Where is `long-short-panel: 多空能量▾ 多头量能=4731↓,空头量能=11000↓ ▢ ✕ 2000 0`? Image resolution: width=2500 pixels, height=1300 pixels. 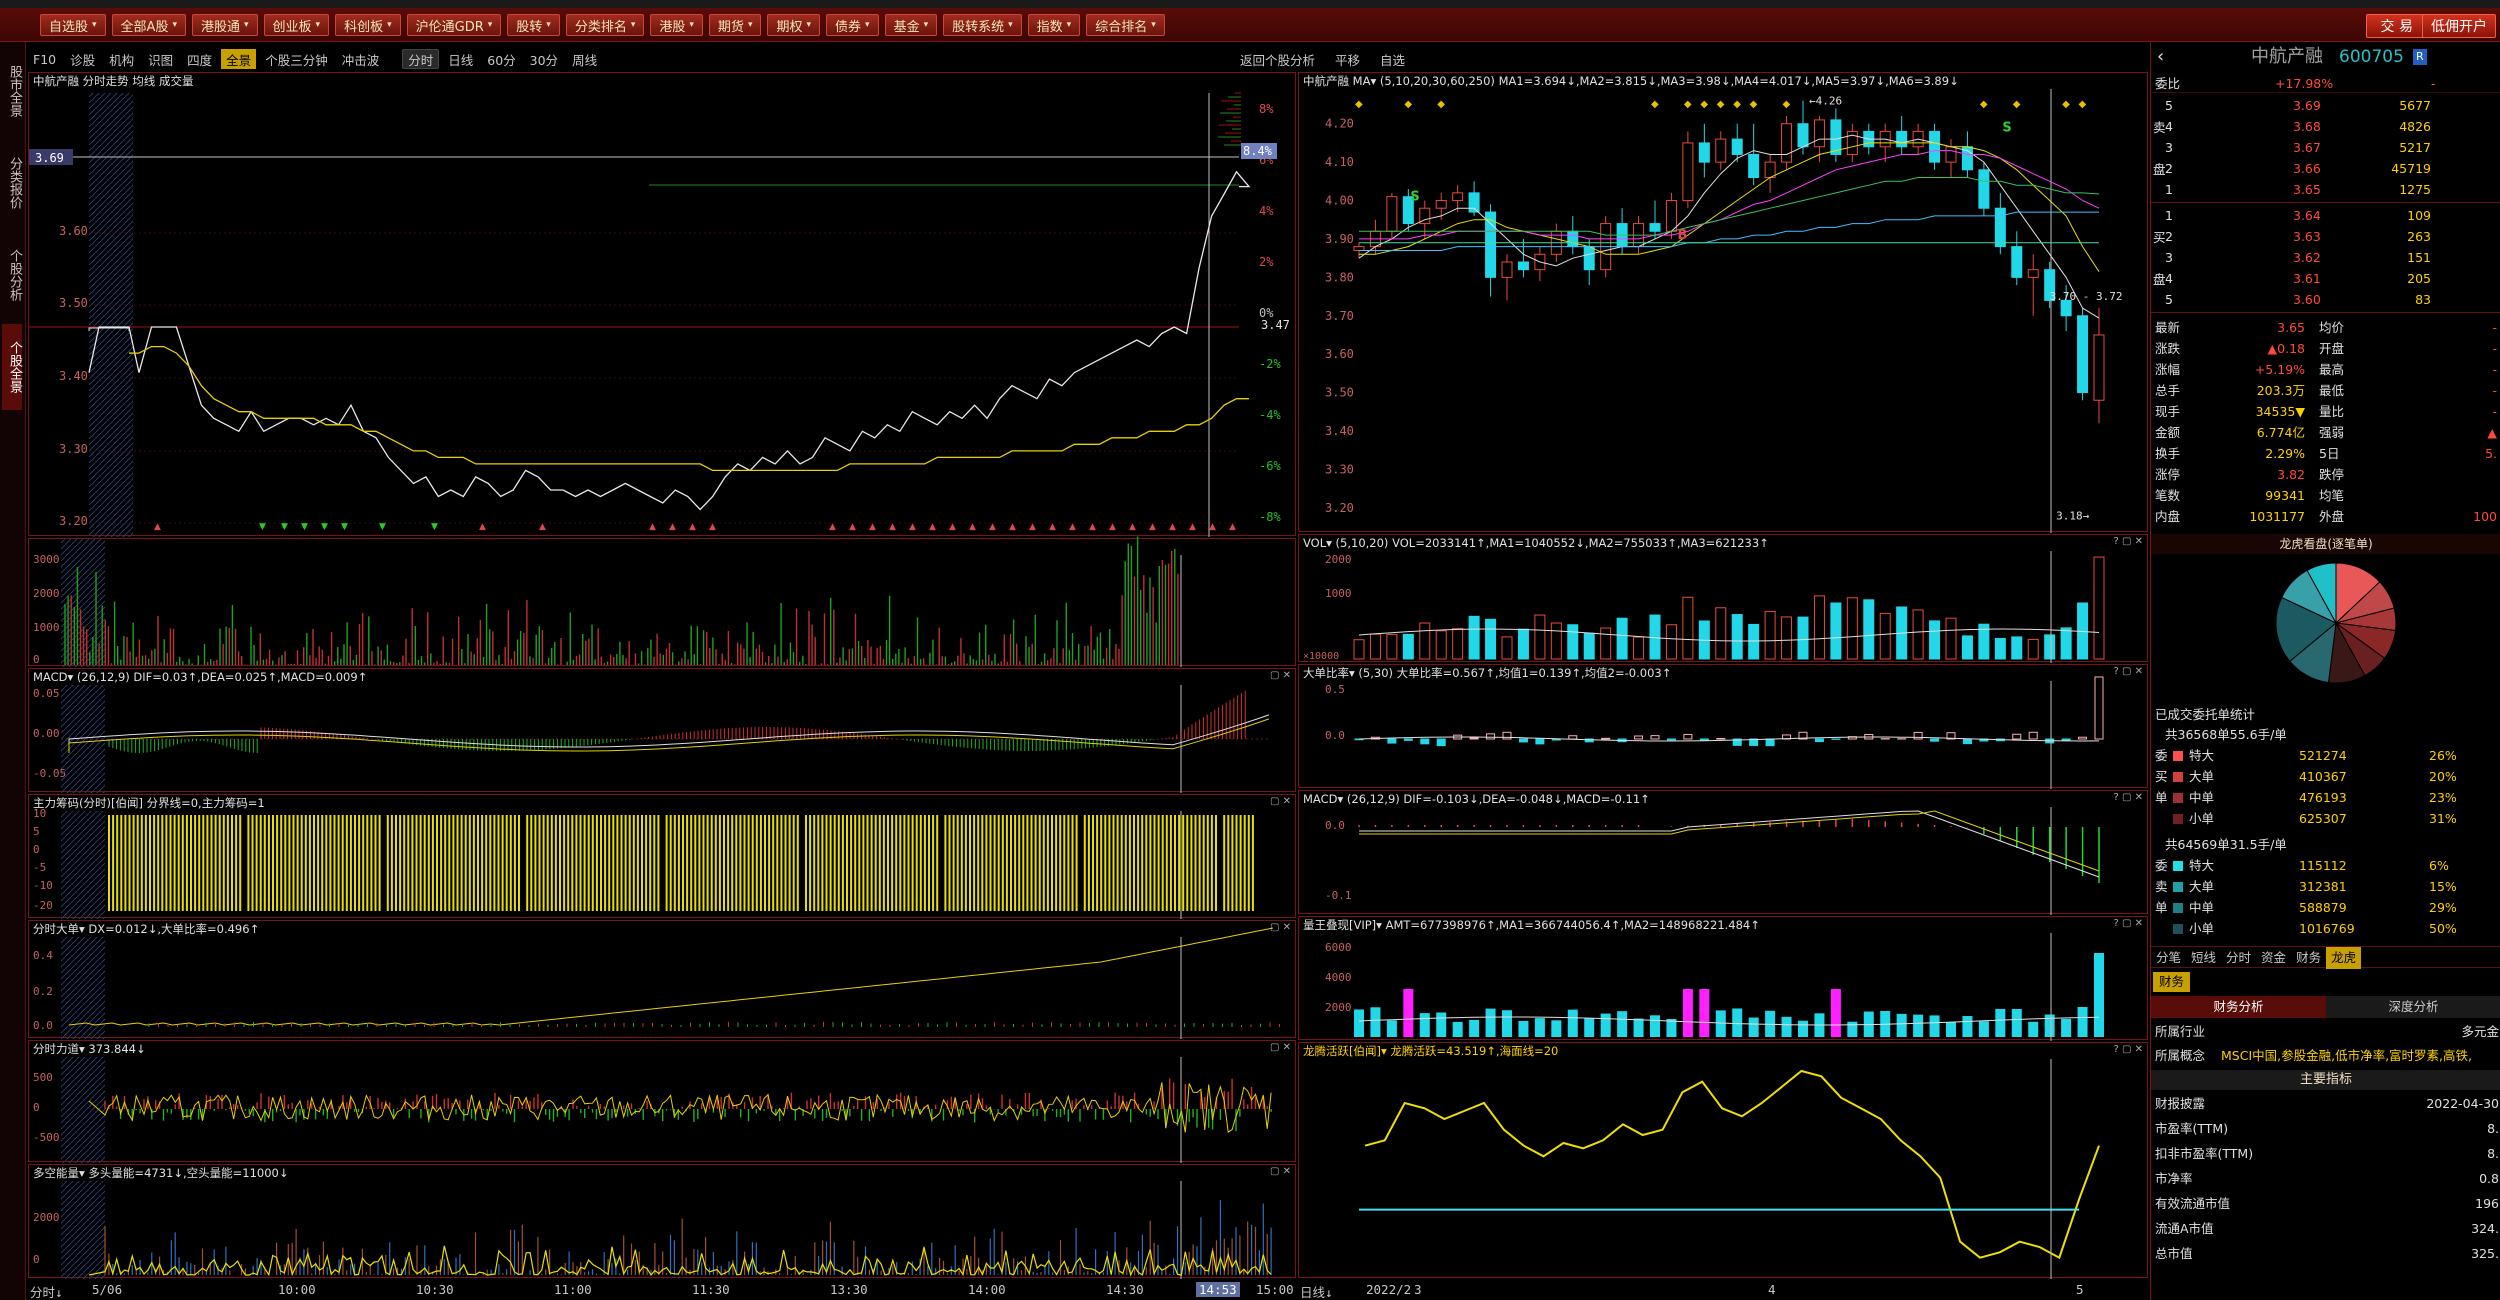 long-short-panel: 多空能量▾ 多头量能=4731↓,空头量能=11000↓ ▢ ✕ 2000 0 is located at coordinates (662, 1221).